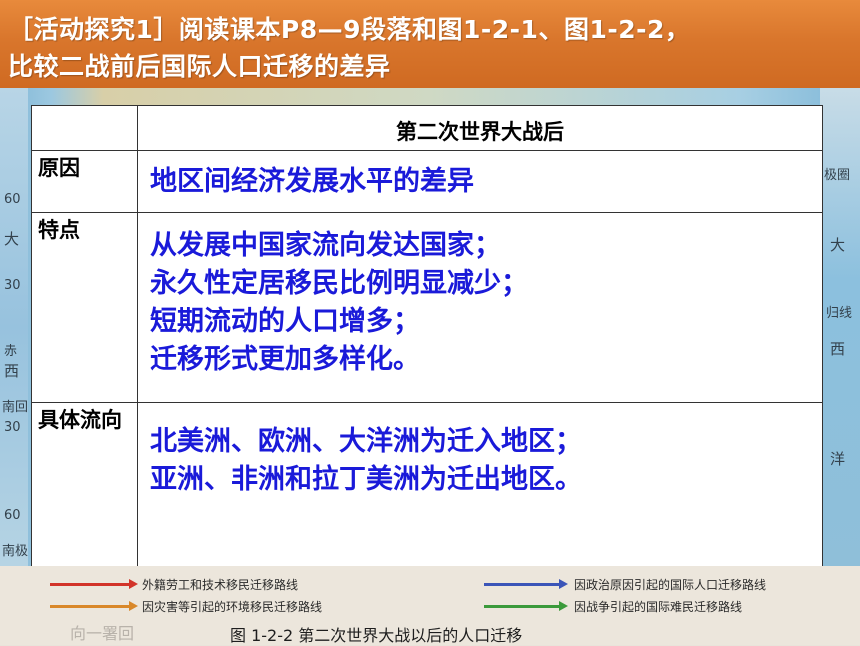  I want to click on row-label: 原因, so click(85, 181).